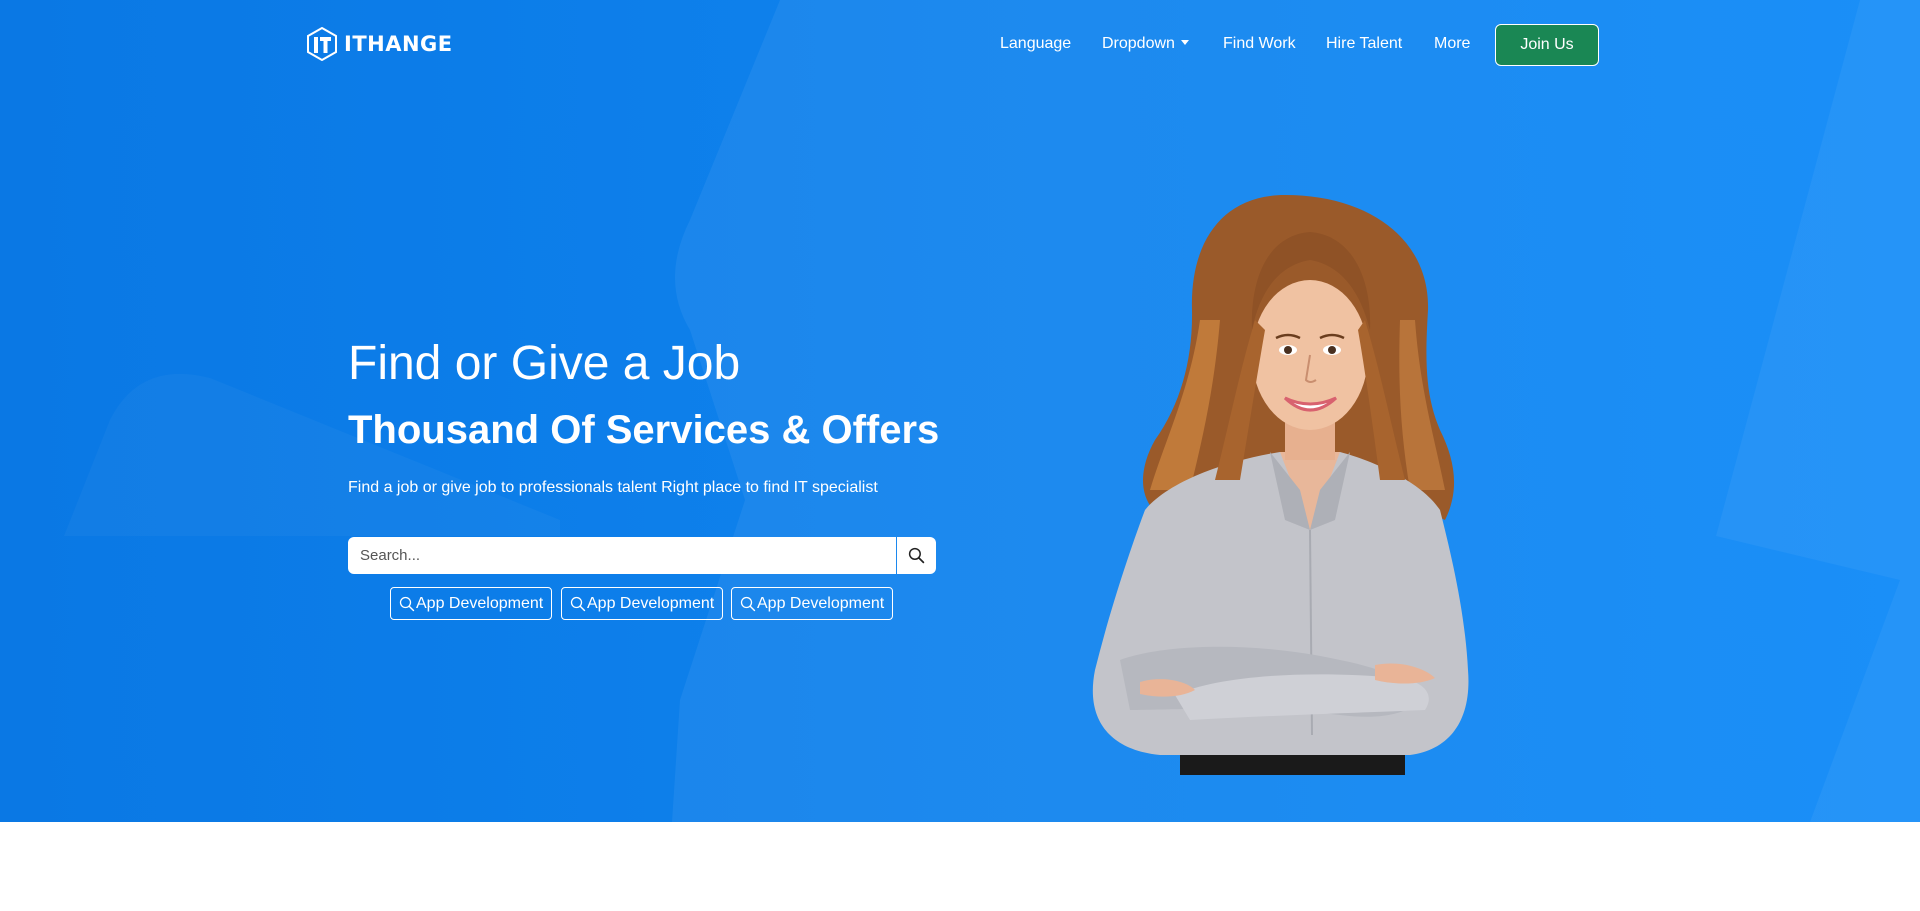 This screenshot has height=911, width=1920. I want to click on nav-item-find-work: Find Work, so click(1259, 44).